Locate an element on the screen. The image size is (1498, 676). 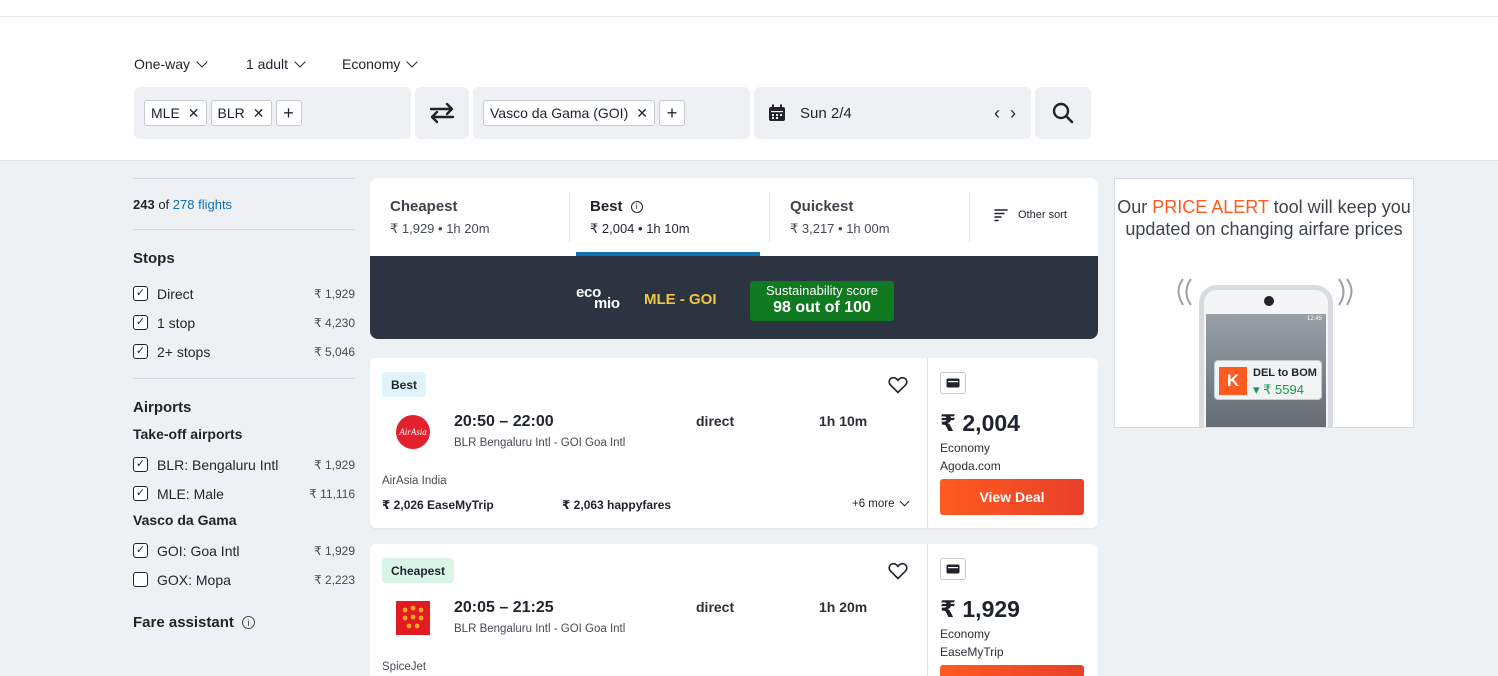
destination-field: Vasco da Gama (GOI) ✕ + is located at coordinates (611, 113).